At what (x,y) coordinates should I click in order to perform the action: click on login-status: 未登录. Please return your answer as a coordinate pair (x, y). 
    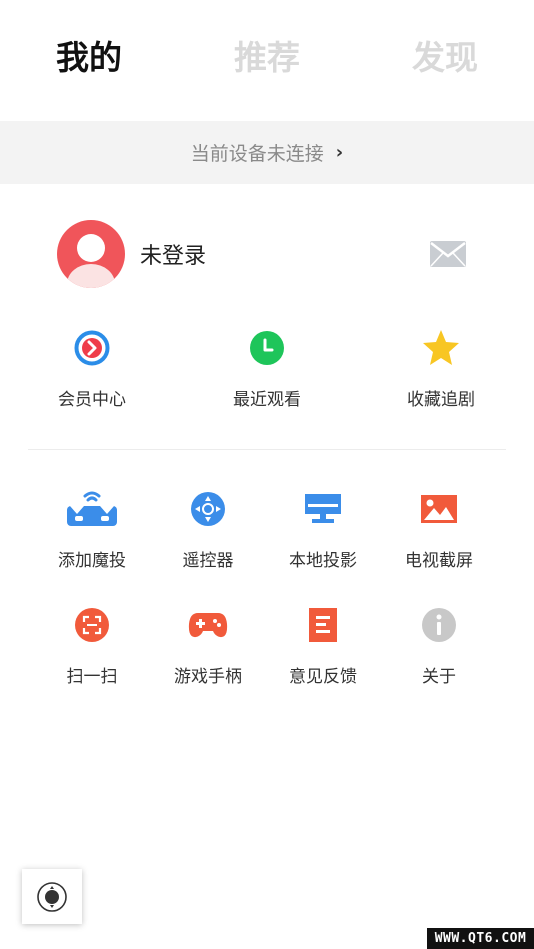
    Looking at the image, I should click on (173, 254).